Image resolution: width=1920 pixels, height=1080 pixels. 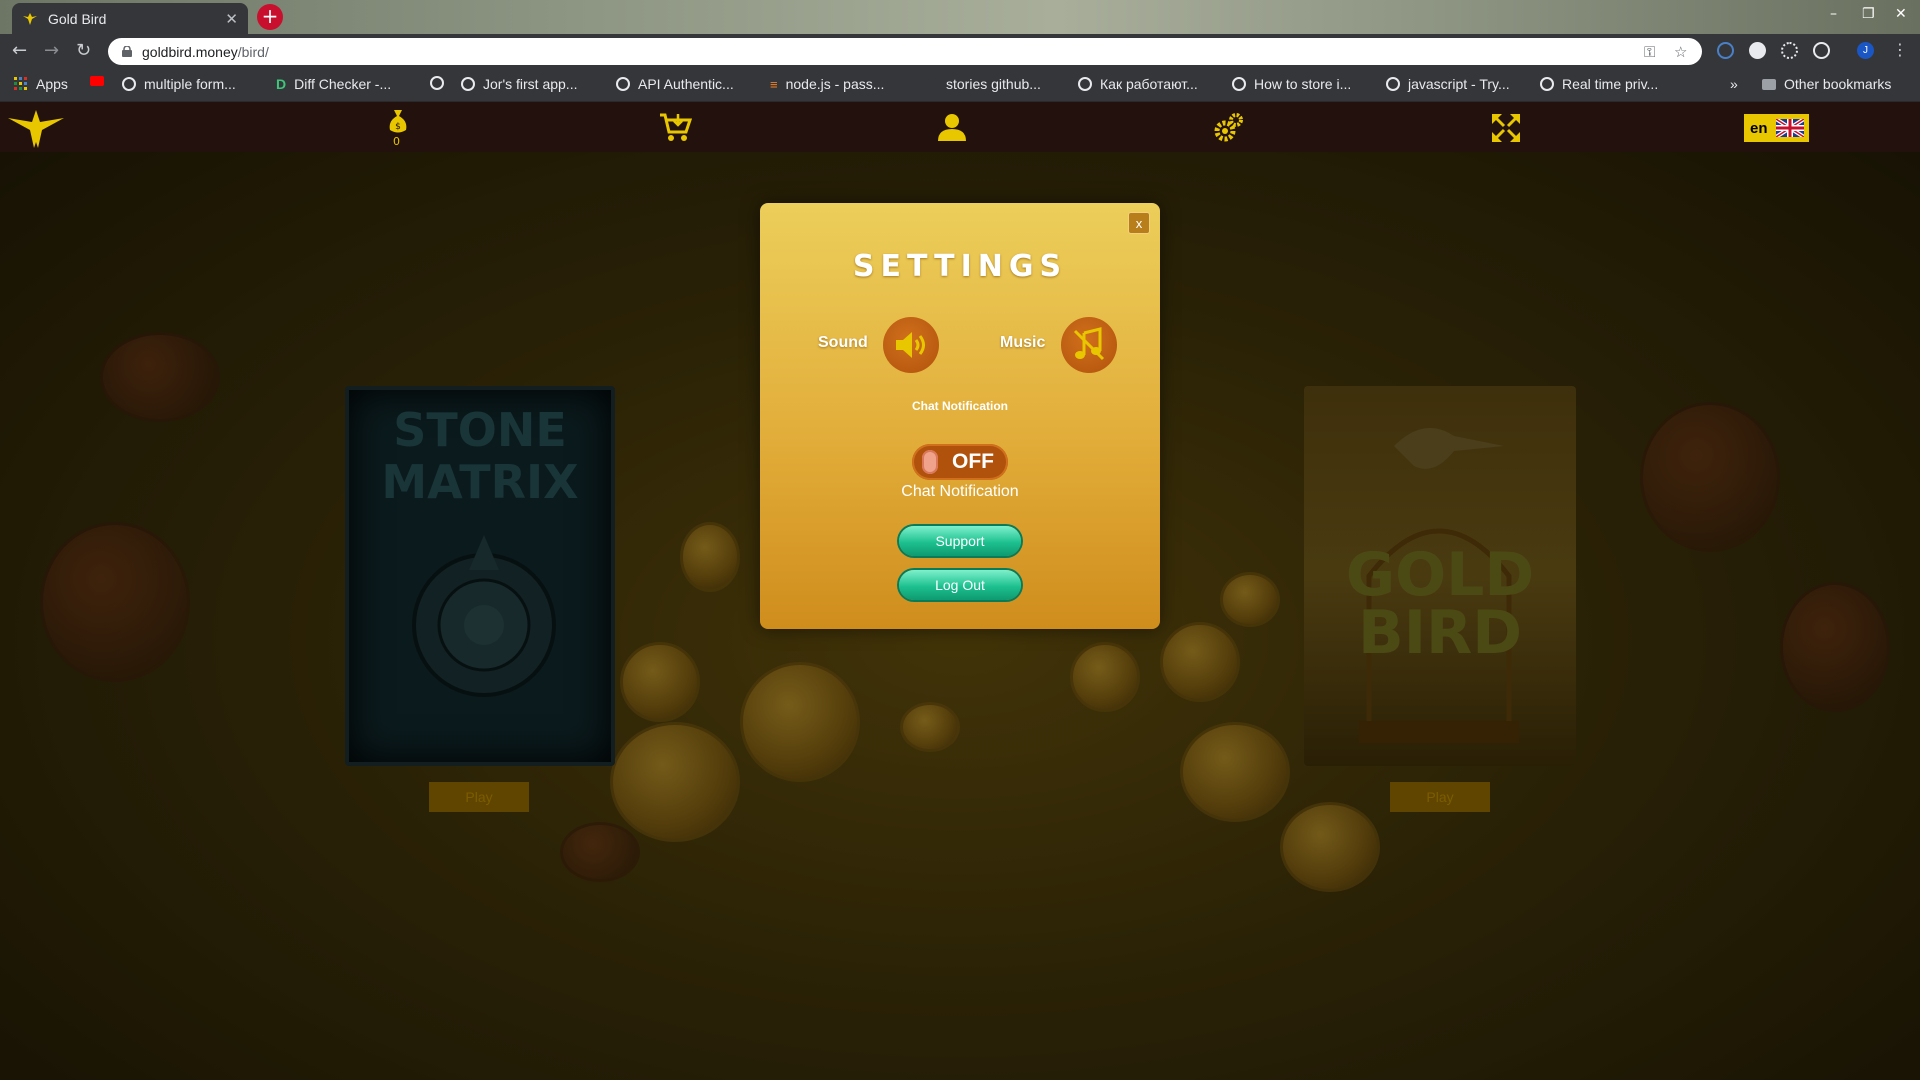 I want to click on toggle-knob, so click(x=930, y=462).